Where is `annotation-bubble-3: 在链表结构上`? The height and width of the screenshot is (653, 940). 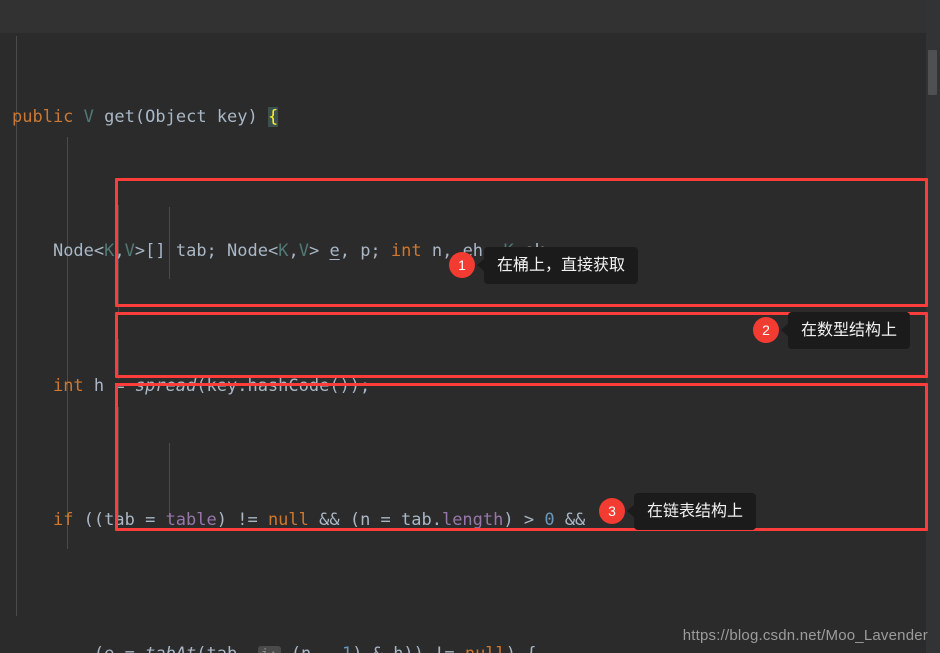
annotation-bubble-3: 在链表结构上 is located at coordinates (695, 511).